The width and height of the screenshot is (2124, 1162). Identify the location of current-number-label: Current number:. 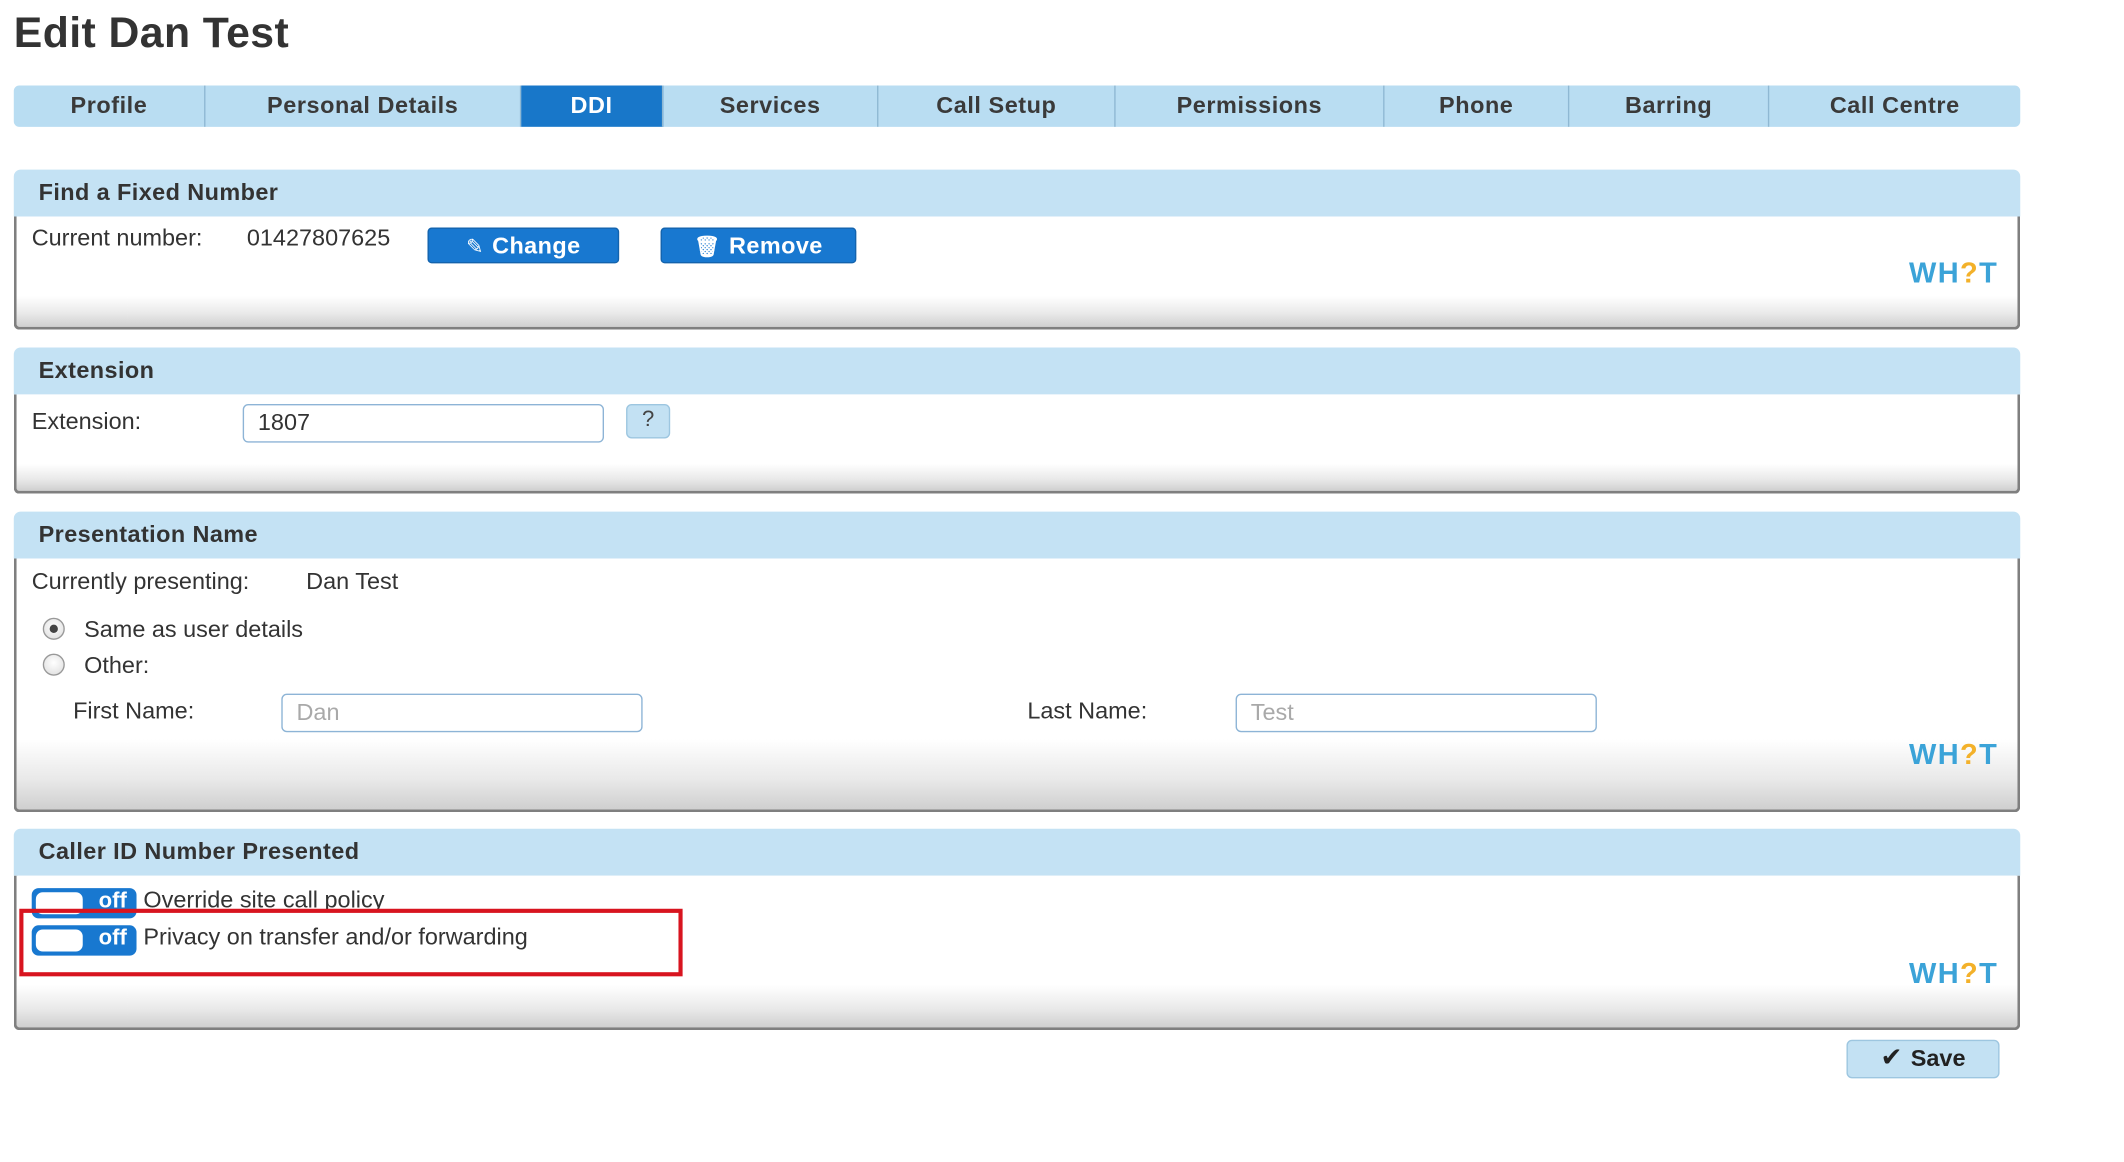
(117, 237).